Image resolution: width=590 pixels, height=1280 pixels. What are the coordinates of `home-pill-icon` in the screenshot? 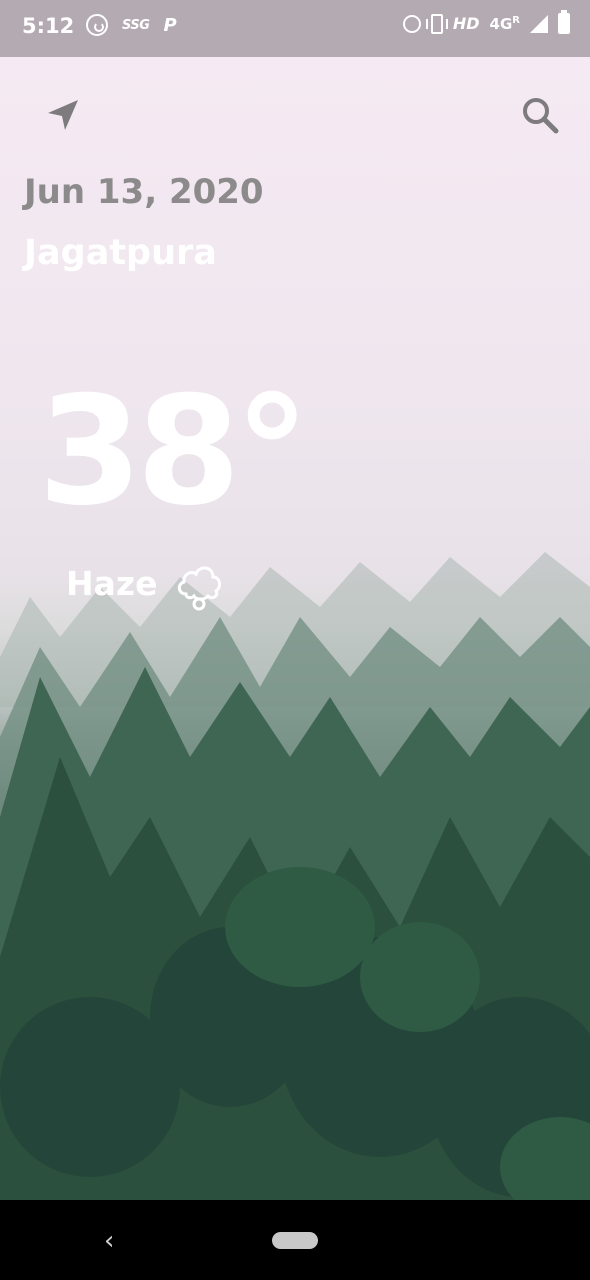 It's located at (295, 1240).